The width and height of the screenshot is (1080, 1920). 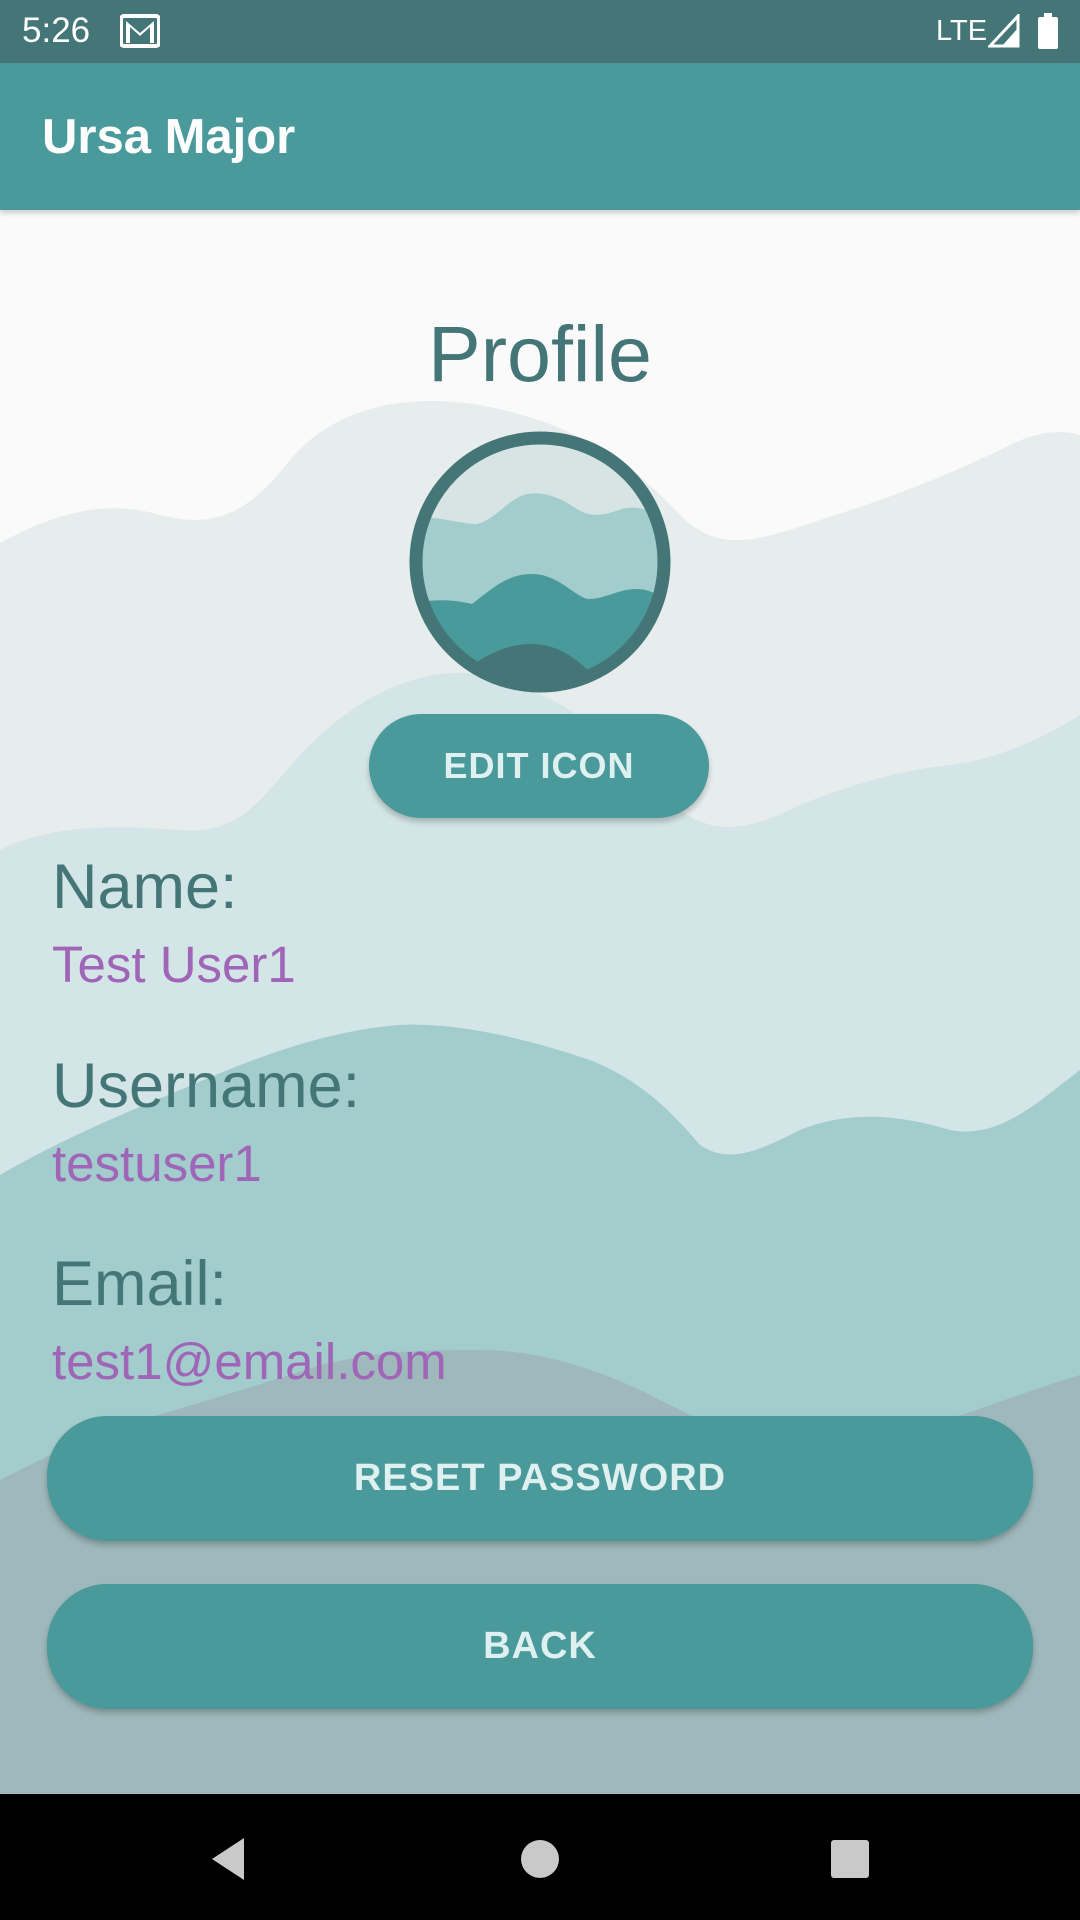 What do you see at coordinates (56, 30) in the screenshot?
I see `status-time: 5:26` at bounding box center [56, 30].